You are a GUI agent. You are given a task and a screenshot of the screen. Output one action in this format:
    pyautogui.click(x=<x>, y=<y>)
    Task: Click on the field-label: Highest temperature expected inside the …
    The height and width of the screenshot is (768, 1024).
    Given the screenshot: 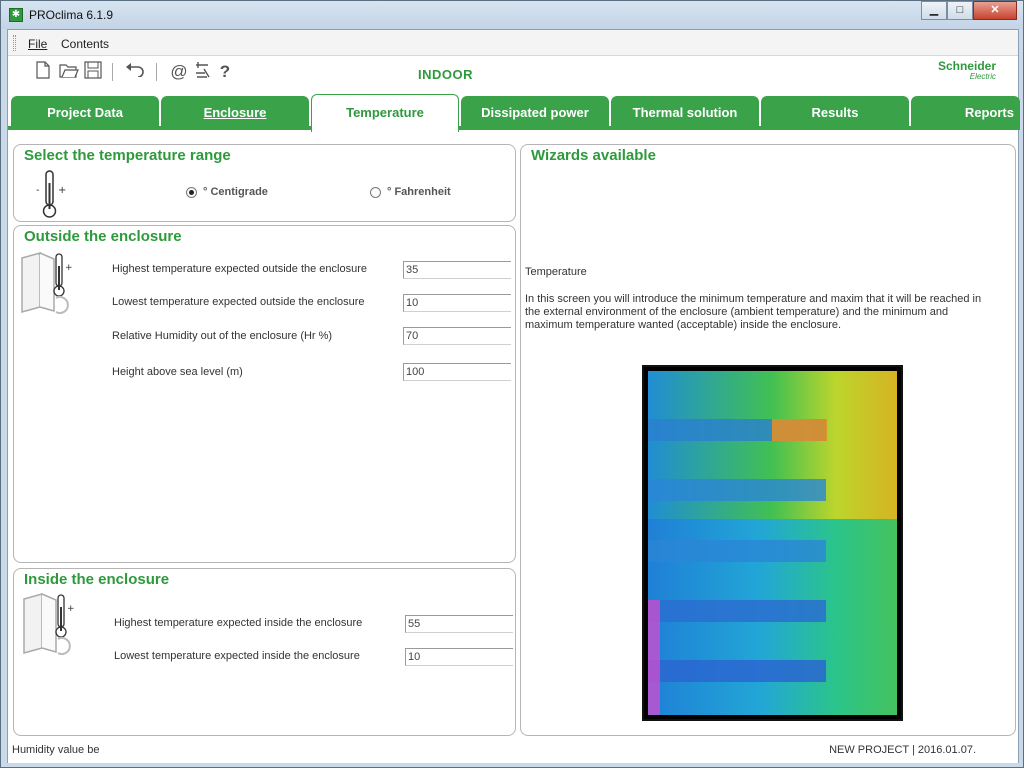 What is the action you would take?
    pyautogui.click(x=238, y=623)
    